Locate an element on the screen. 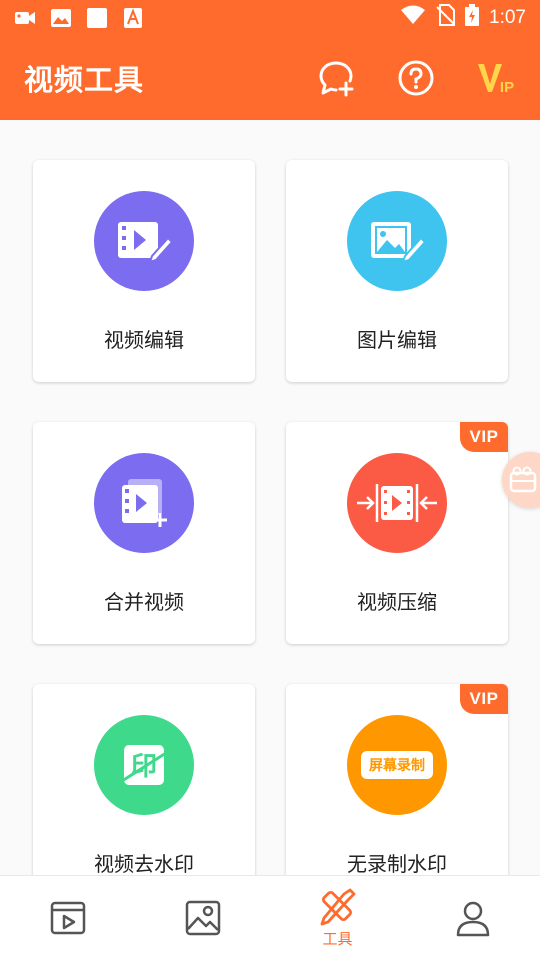 The width and height of the screenshot is (540, 960). screen-record-glyph: 屏幕录制 is located at coordinates (397, 765).